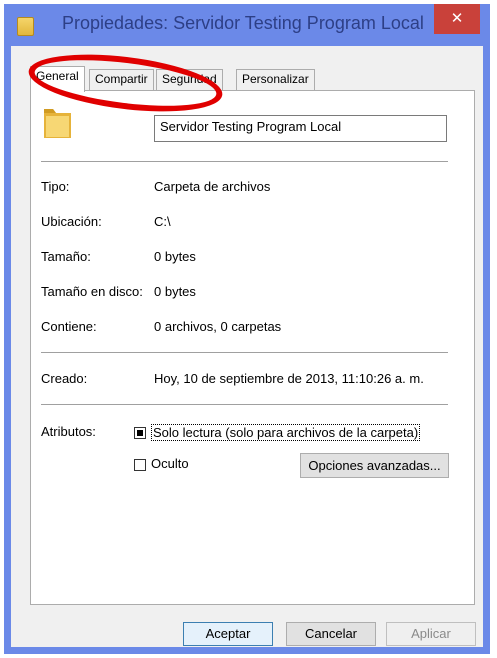 The height and width of the screenshot is (658, 497). What do you see at coordinates (71, 221) in the screenshot?
I see `location-label: Ubicación:` at bounding box center [71, 221].